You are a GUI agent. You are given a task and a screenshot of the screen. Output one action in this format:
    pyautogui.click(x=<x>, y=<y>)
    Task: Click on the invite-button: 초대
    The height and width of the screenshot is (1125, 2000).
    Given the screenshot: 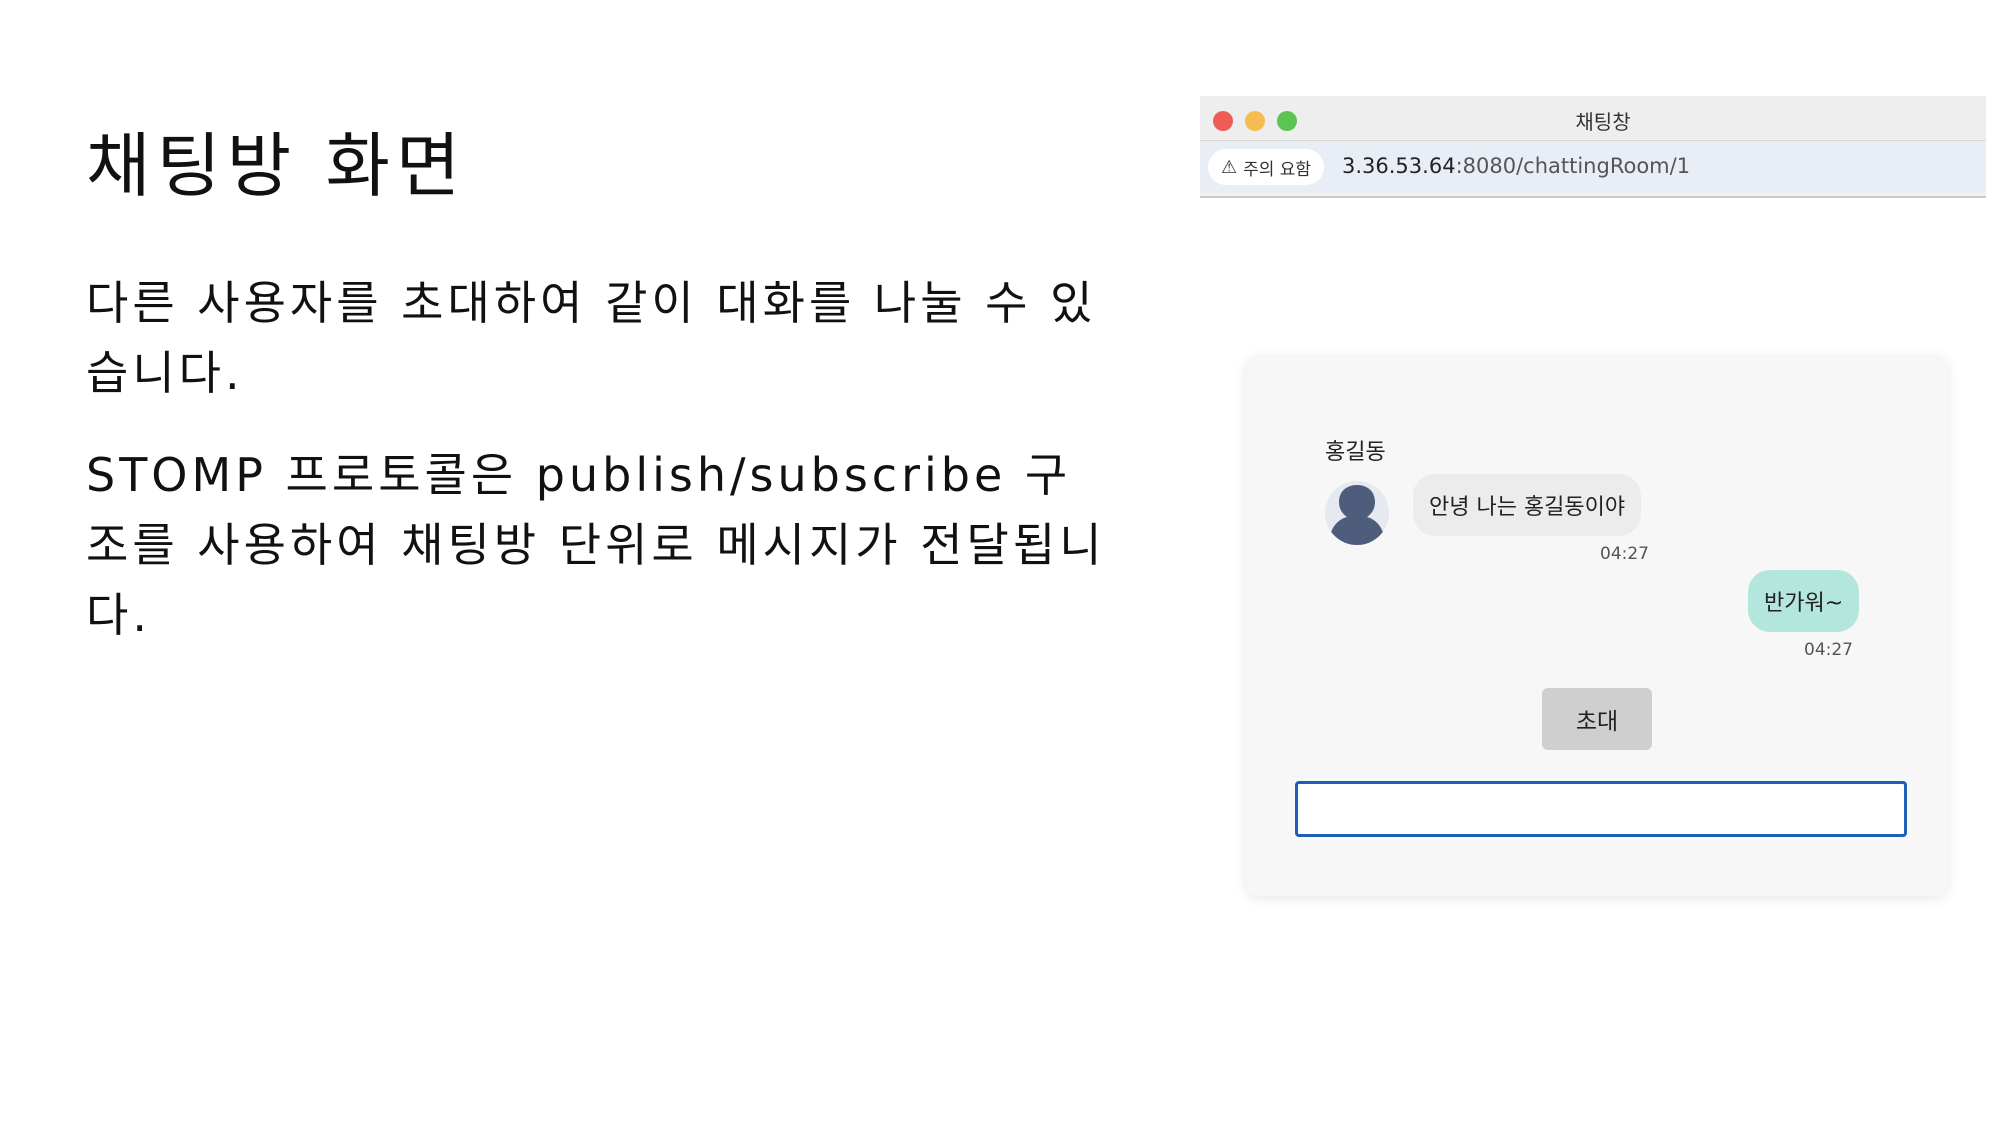 What is the action you would take?
    pyautogui.click(x=1597, y=719)
    